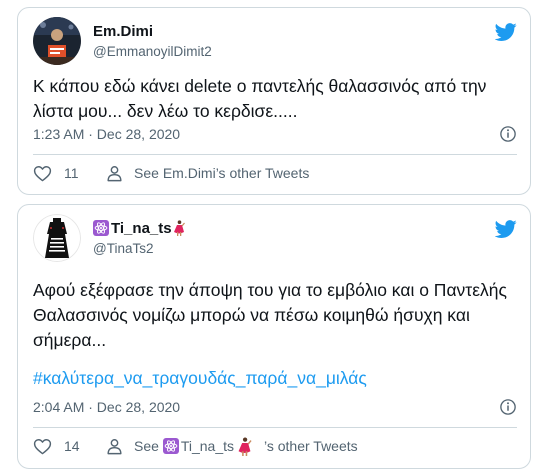 The height and width of the screenshot is (476, 547). I want to click on see-other-tweets-link: See Em.Dimi’s other Tweets, so click(207, 173).